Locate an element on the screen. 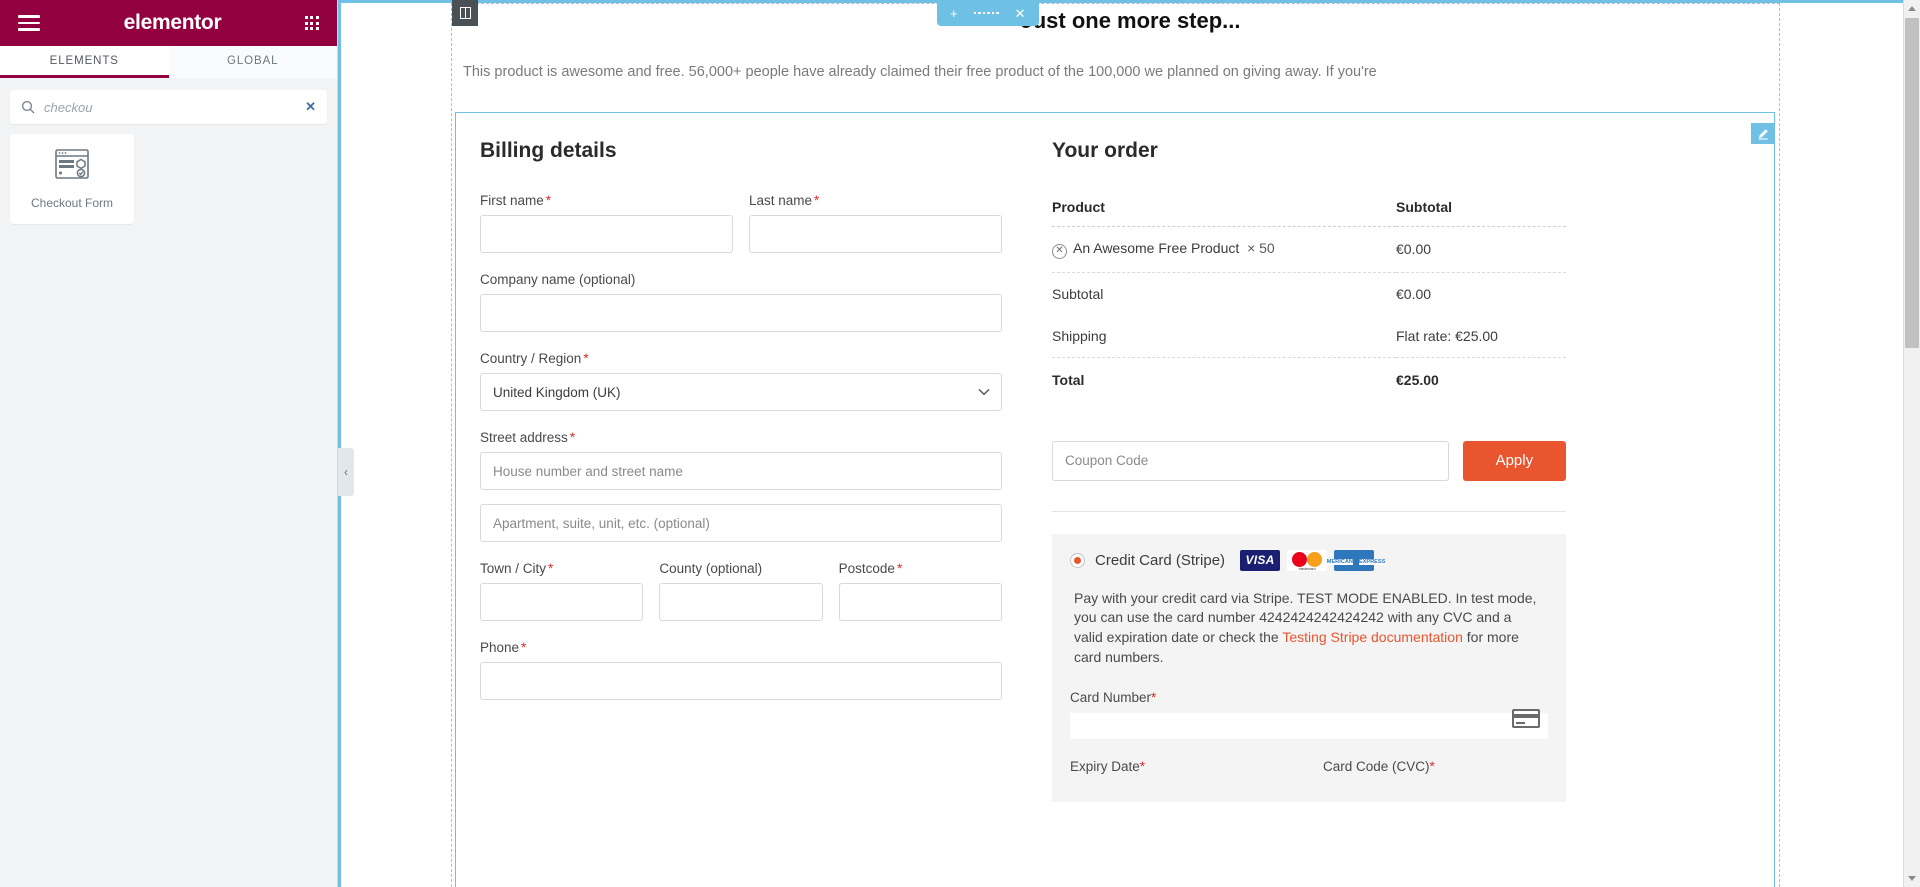  payment-method-label: Credit Card (Stripe) is located at coordinates (1160, 560).